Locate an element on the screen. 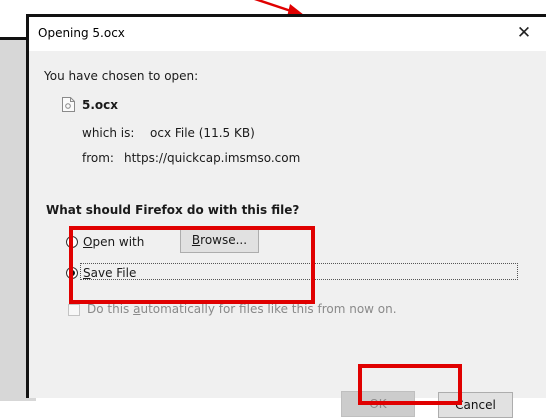  open-with-label: Open with is located at coordinates (113, 242).